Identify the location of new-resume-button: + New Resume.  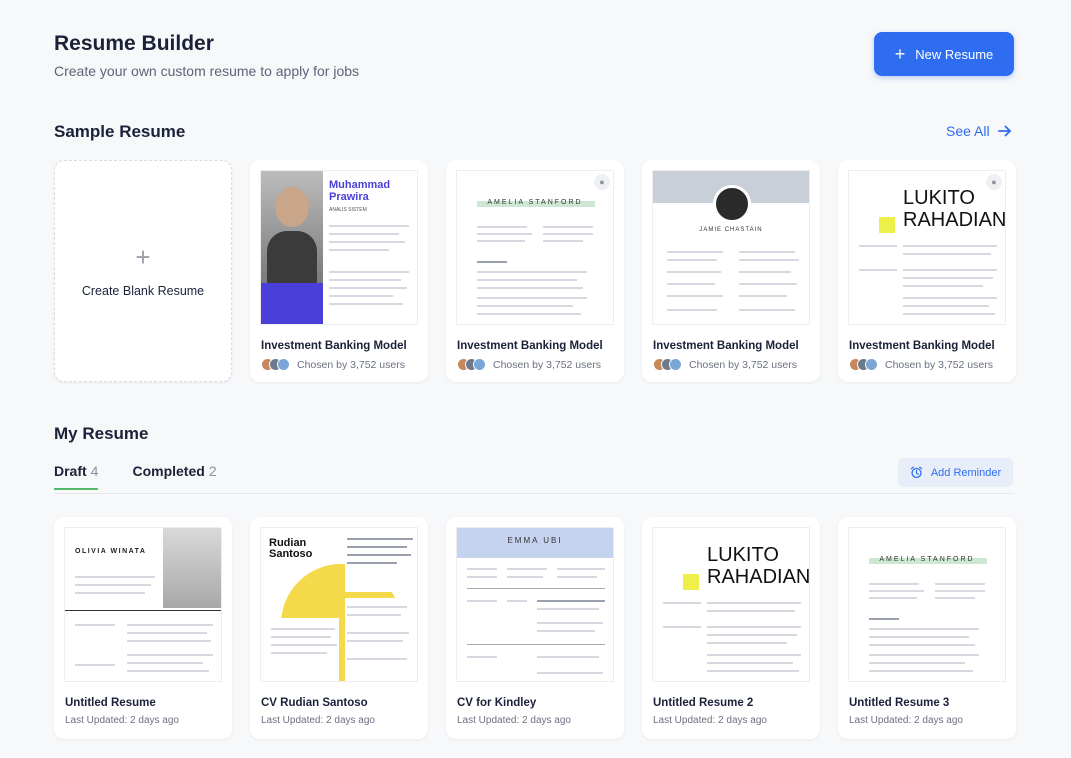
(944, 54).